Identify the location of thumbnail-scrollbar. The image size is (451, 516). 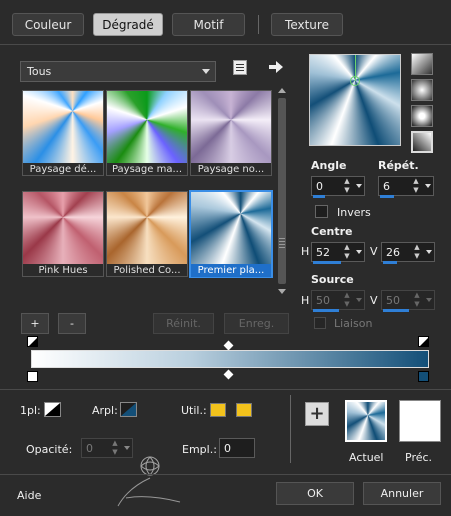
(282, 192).